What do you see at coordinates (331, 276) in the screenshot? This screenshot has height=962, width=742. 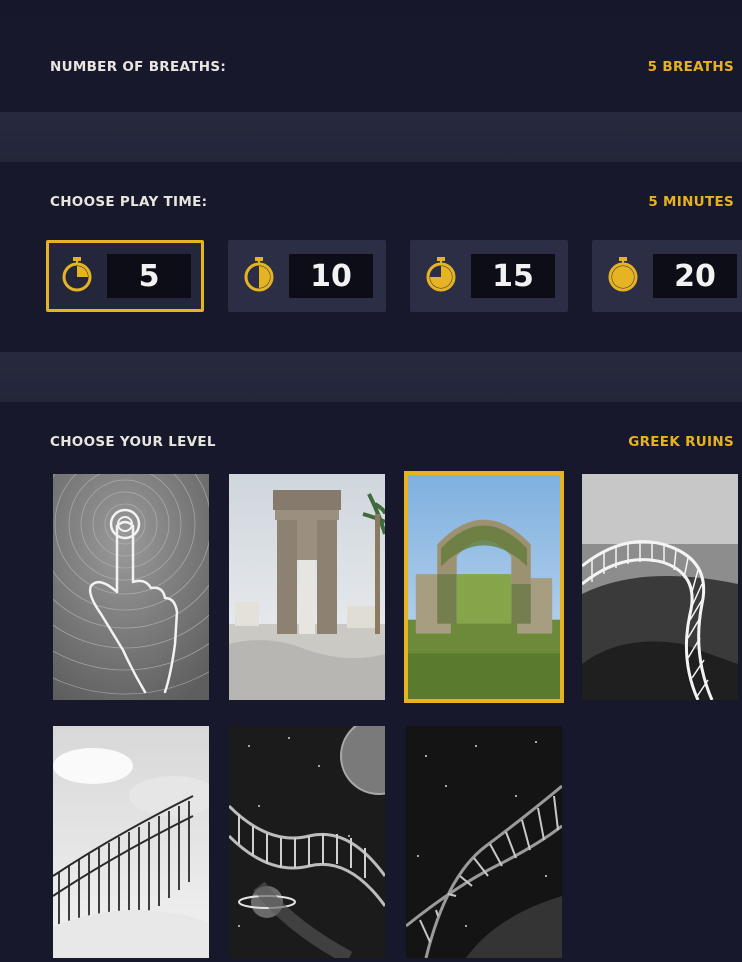 I see `timer-value: 10` at bounding box center [331, 276].